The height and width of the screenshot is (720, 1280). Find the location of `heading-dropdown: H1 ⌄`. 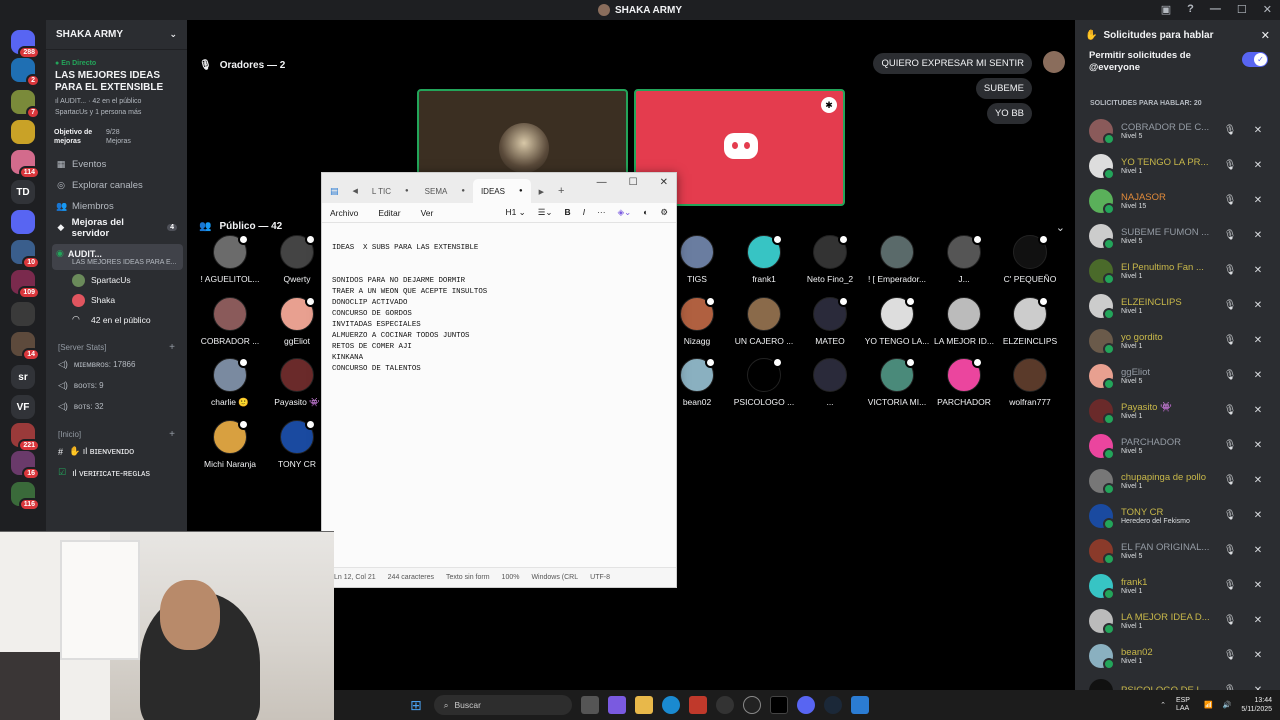

heading-dropdown: H1 ⌄ is located at coordinates (515, 212).